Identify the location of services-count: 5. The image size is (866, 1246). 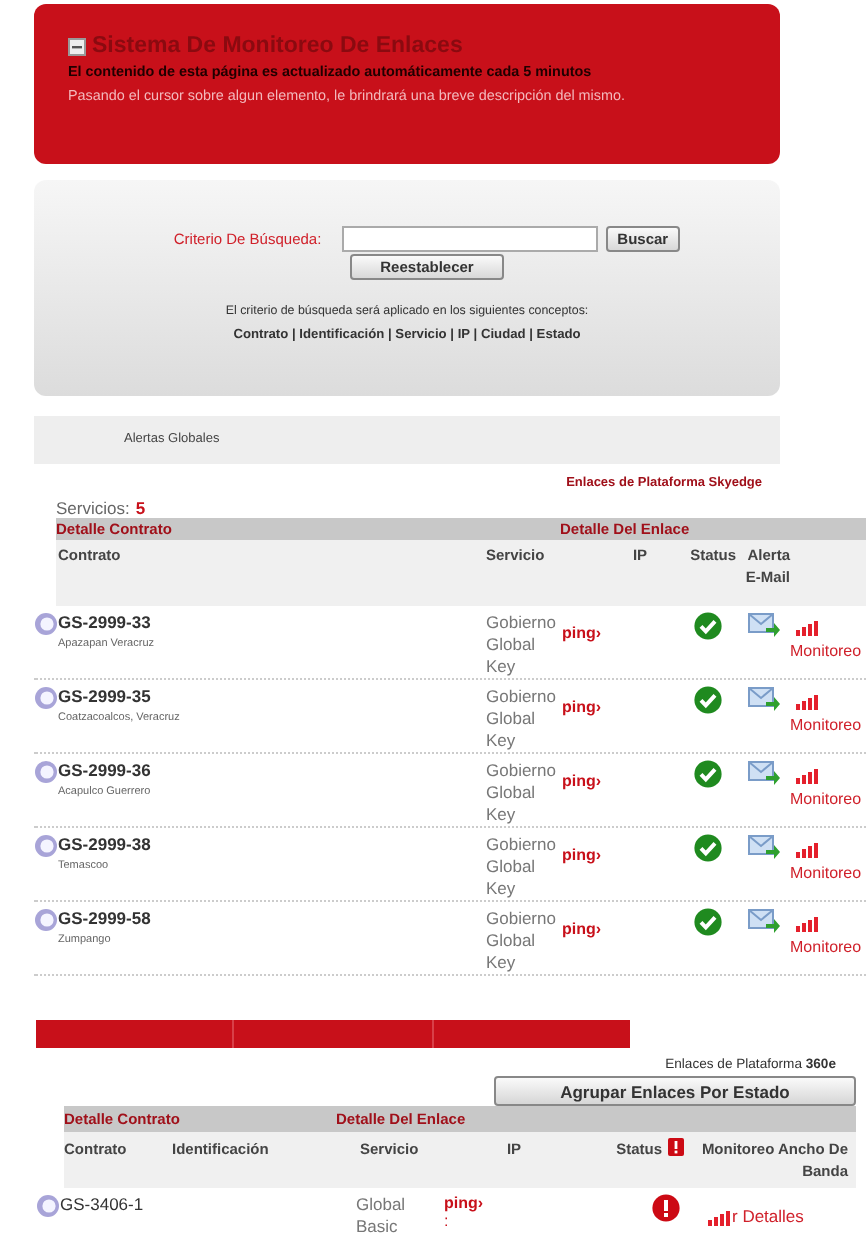
(140, 508).